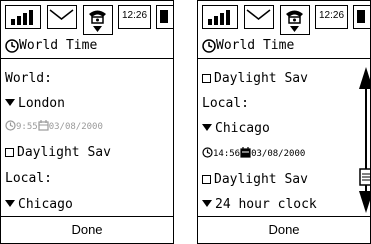  I want to click on local-time-date-row: 14:56 03/08/2000, so click(253, 154).